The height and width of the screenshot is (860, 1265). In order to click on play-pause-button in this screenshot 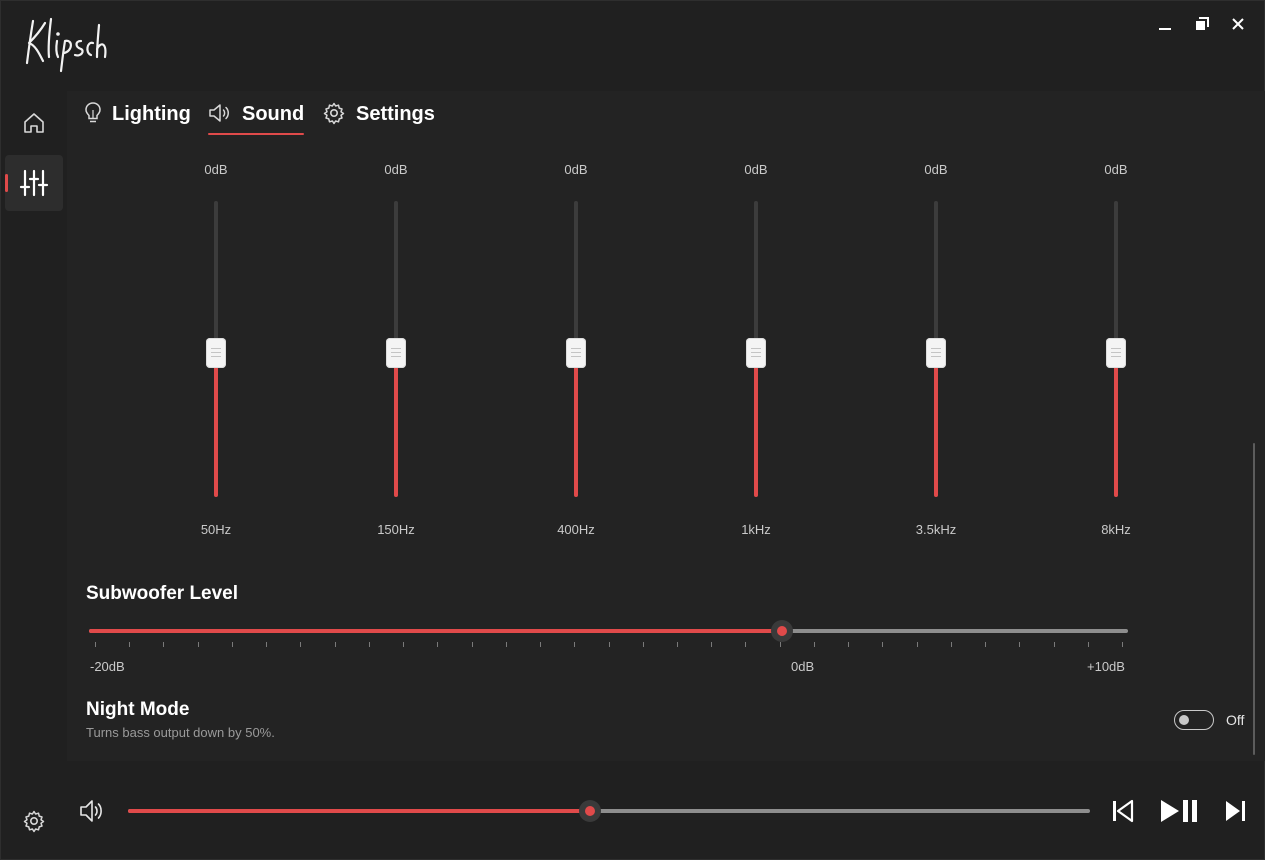, I will do `click(1179, 811)`.